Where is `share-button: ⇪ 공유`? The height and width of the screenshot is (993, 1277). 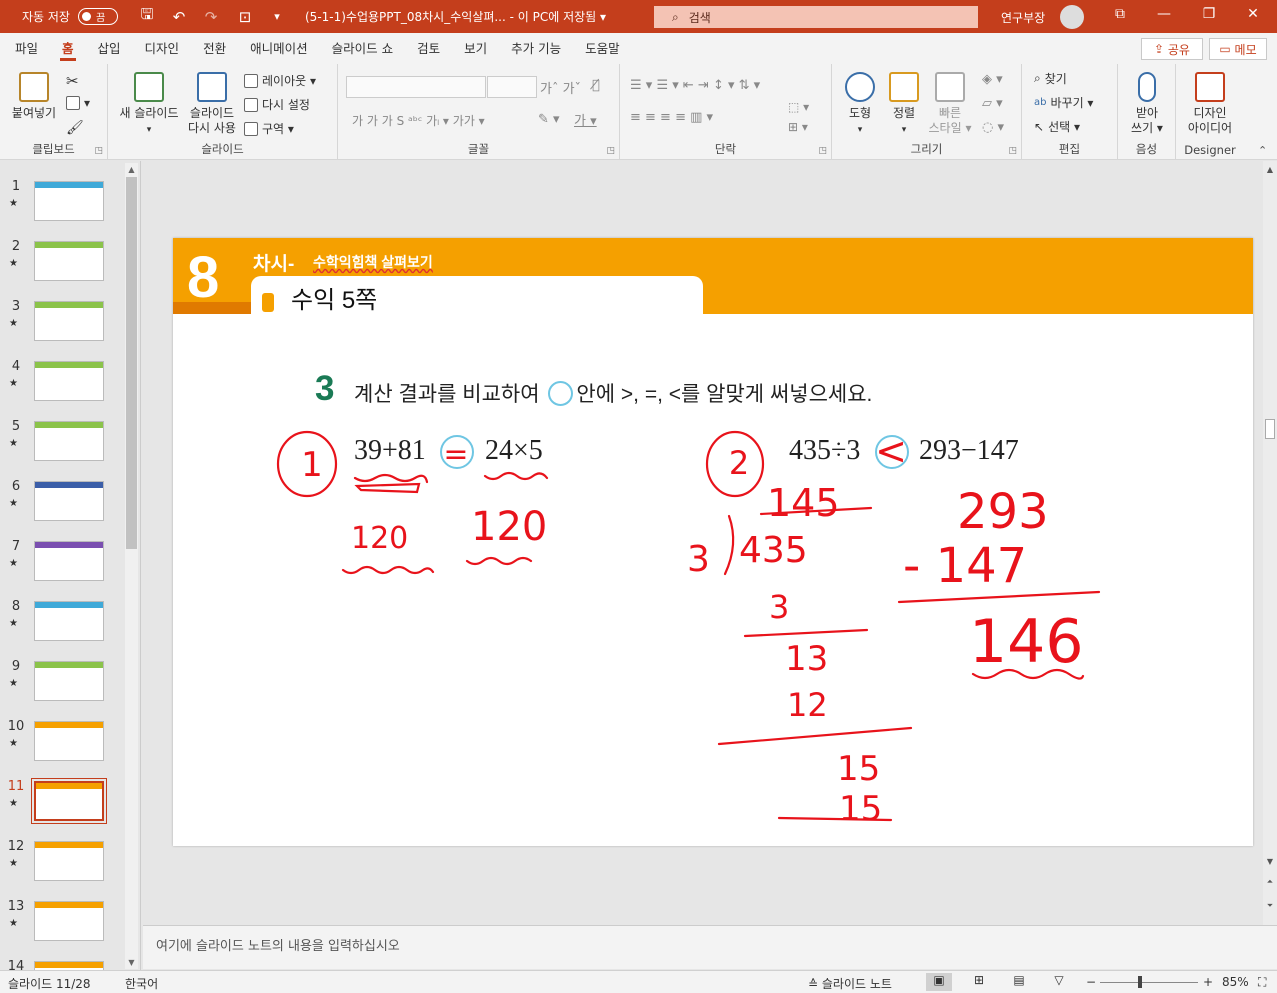
share-button: ⇪ 공유 is located at coordinates (1172, 49).